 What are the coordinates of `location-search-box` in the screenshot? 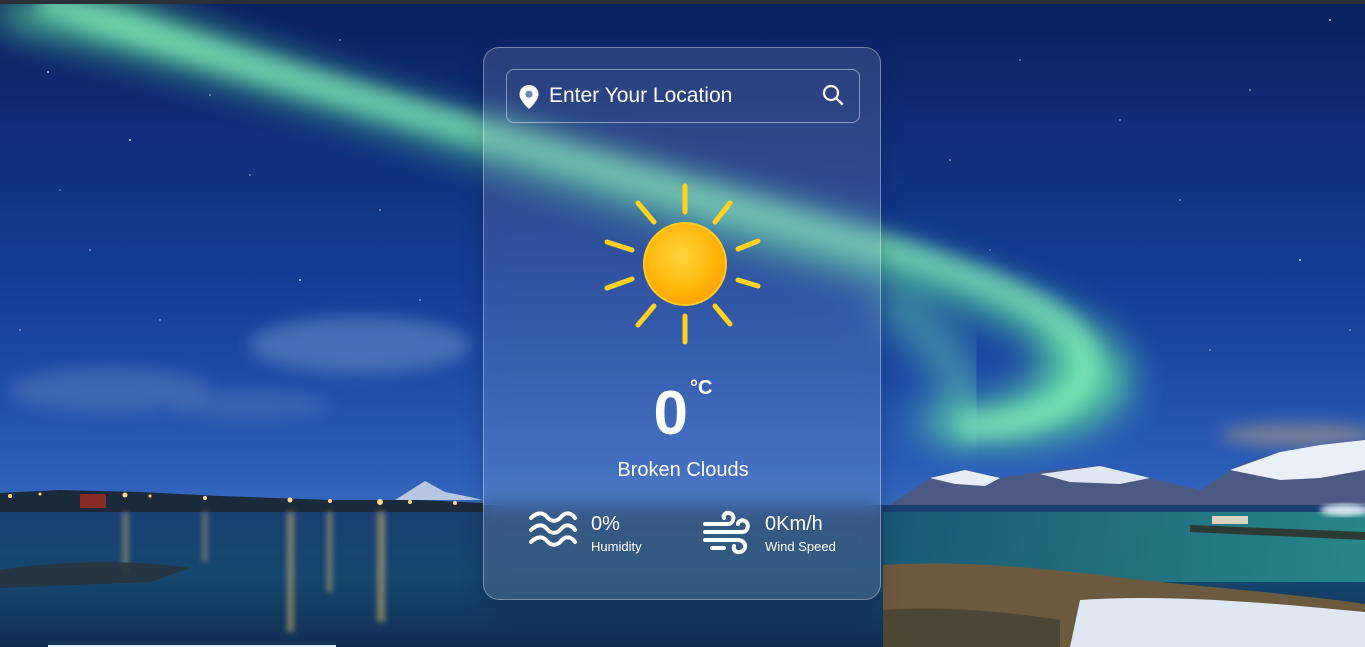 It's located at (683, 96).